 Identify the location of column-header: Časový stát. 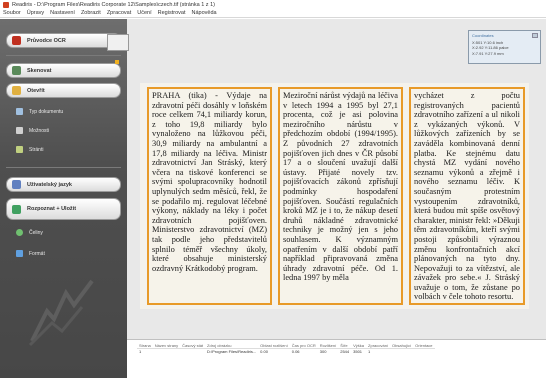
(193, 346).